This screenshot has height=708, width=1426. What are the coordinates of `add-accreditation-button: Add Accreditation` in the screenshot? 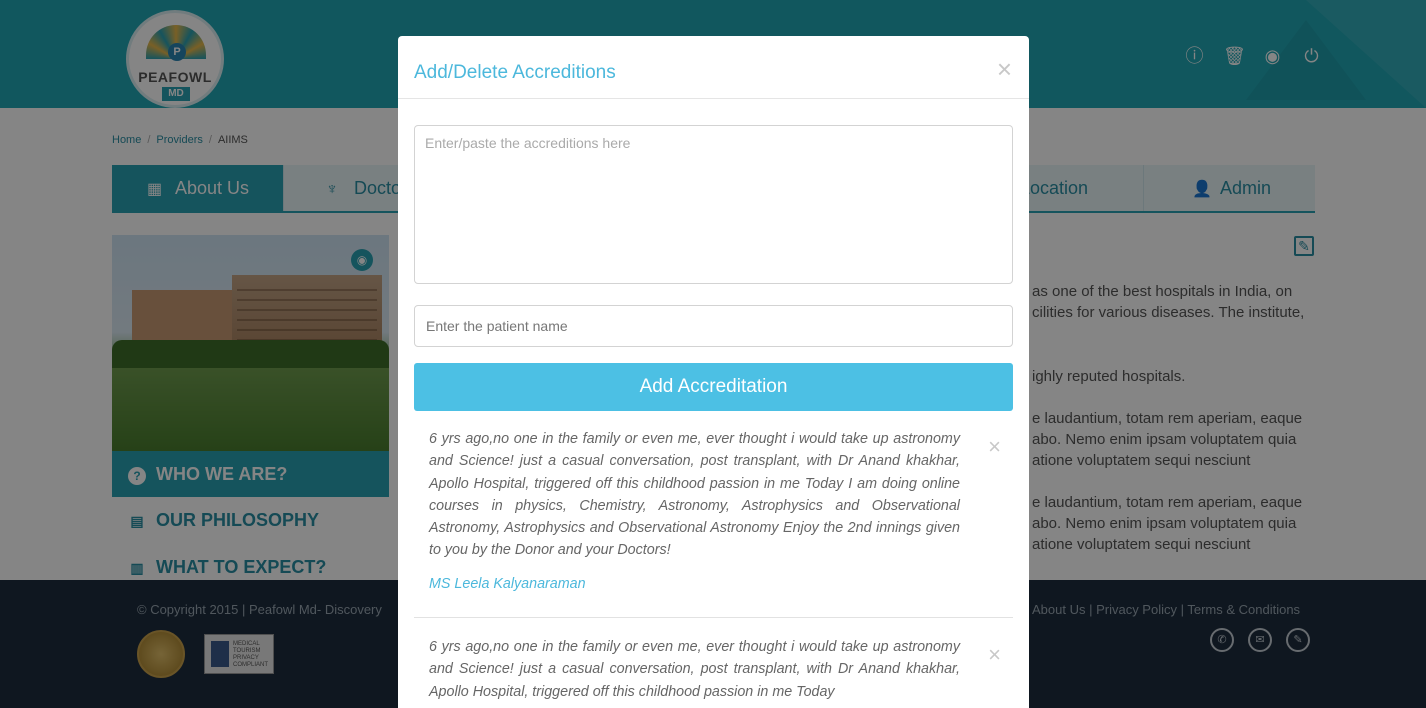 It's located at (713, 387).